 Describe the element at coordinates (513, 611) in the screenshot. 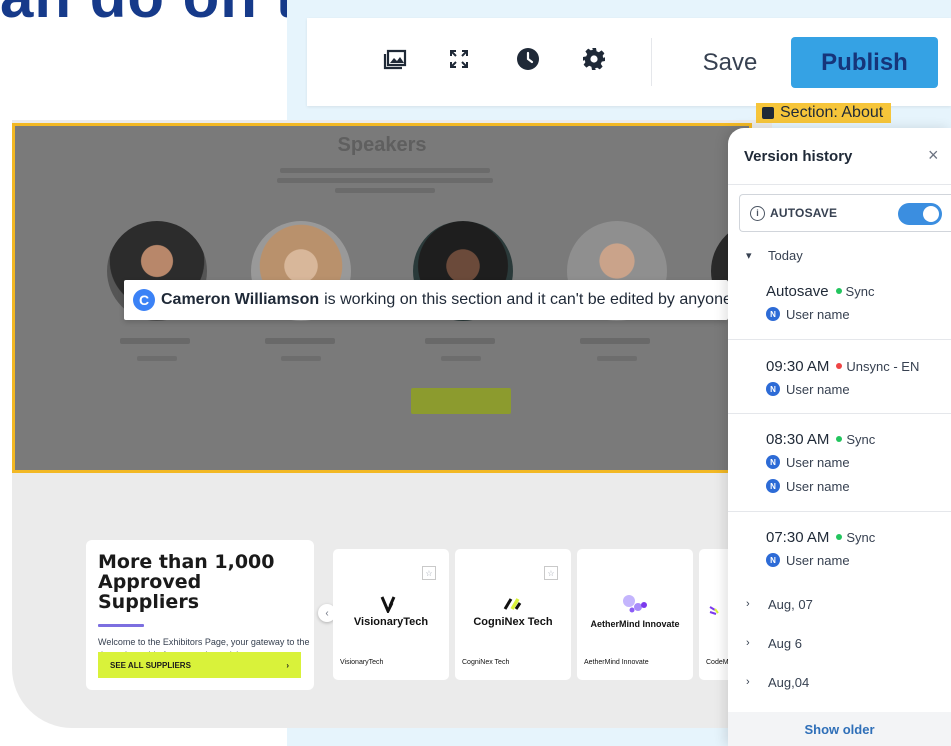

I see `supplier-logo: CogniNex Tech` at that location.